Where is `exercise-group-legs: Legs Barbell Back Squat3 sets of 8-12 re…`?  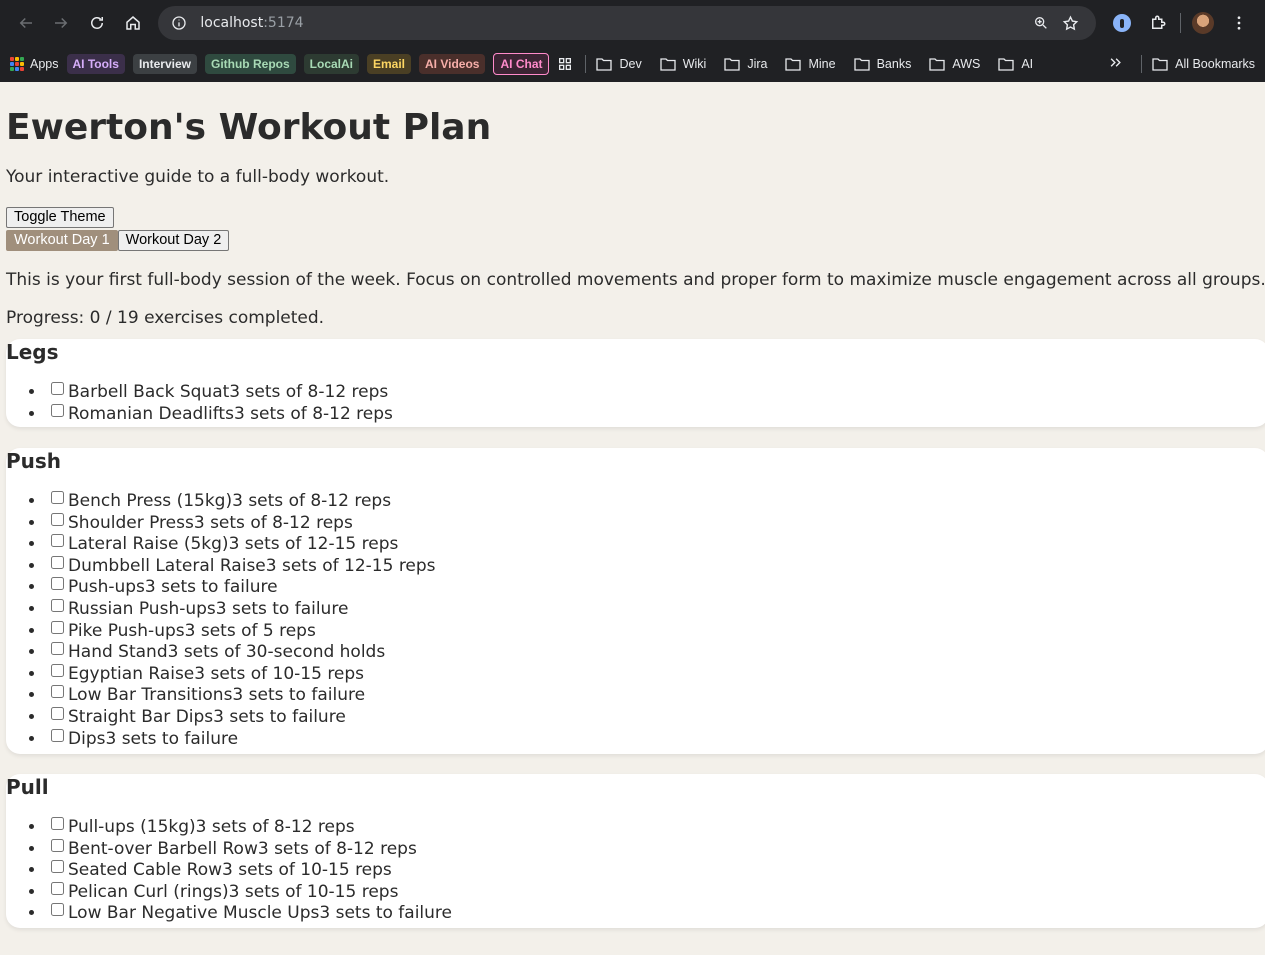 exercise-group-legs: Legs Barbell Back Squat3 sets of 8-12 re… is located at coordinates (635, 383).